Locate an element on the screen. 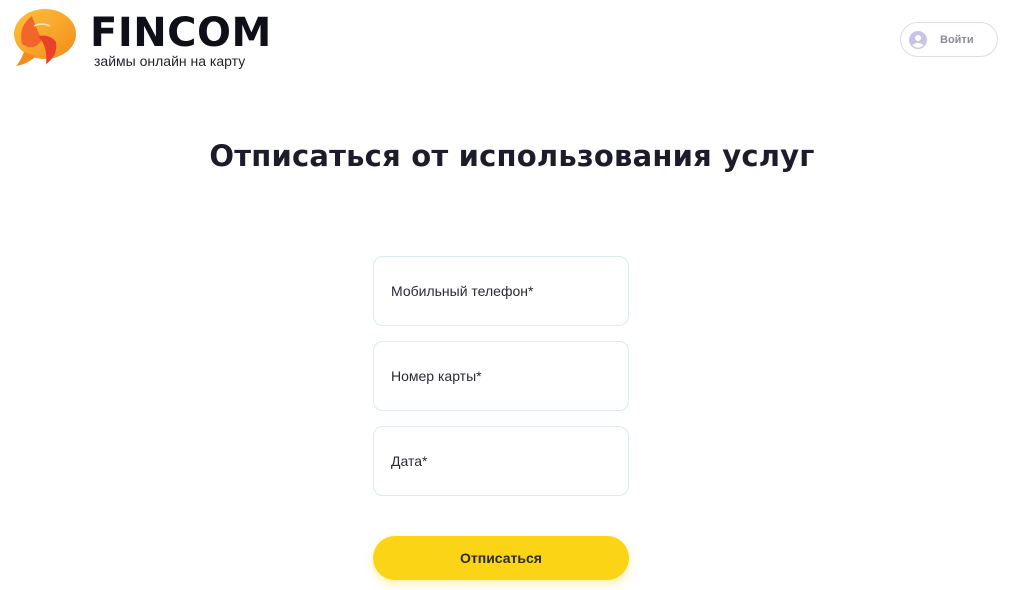 The width and height of the screenshot is (1024, 590). unsubscribe-form is located at coordinates (501, 383).